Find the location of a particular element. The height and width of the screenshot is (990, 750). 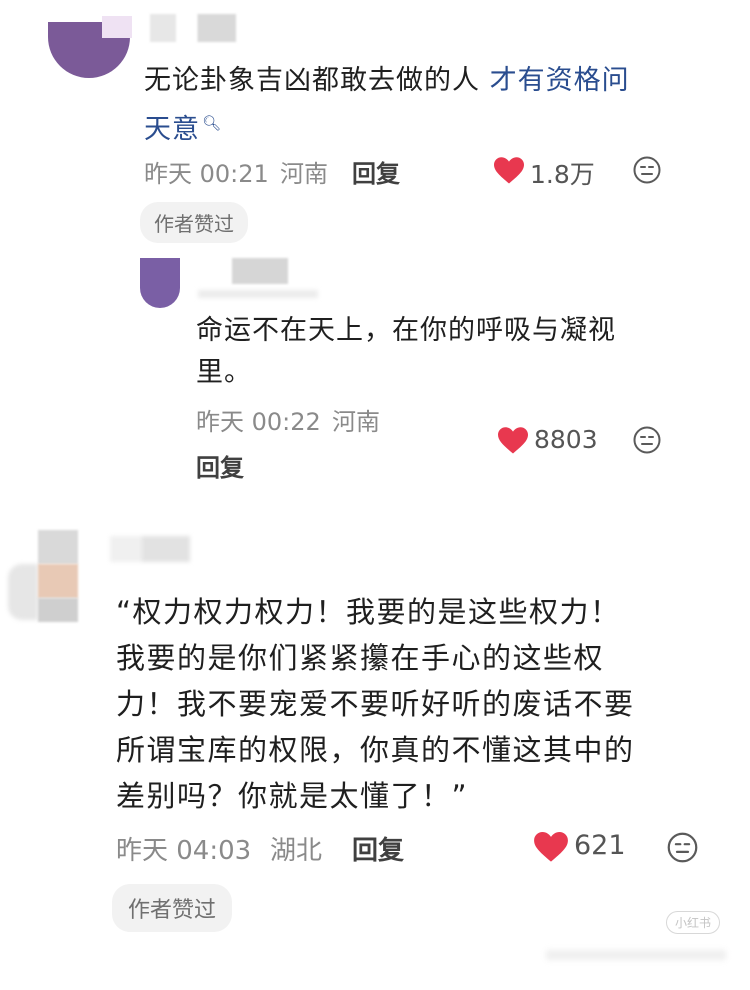

comment-text-line: 力！我不要宠爱不要听好听的废话不要 is located at coordinates (375, 704).